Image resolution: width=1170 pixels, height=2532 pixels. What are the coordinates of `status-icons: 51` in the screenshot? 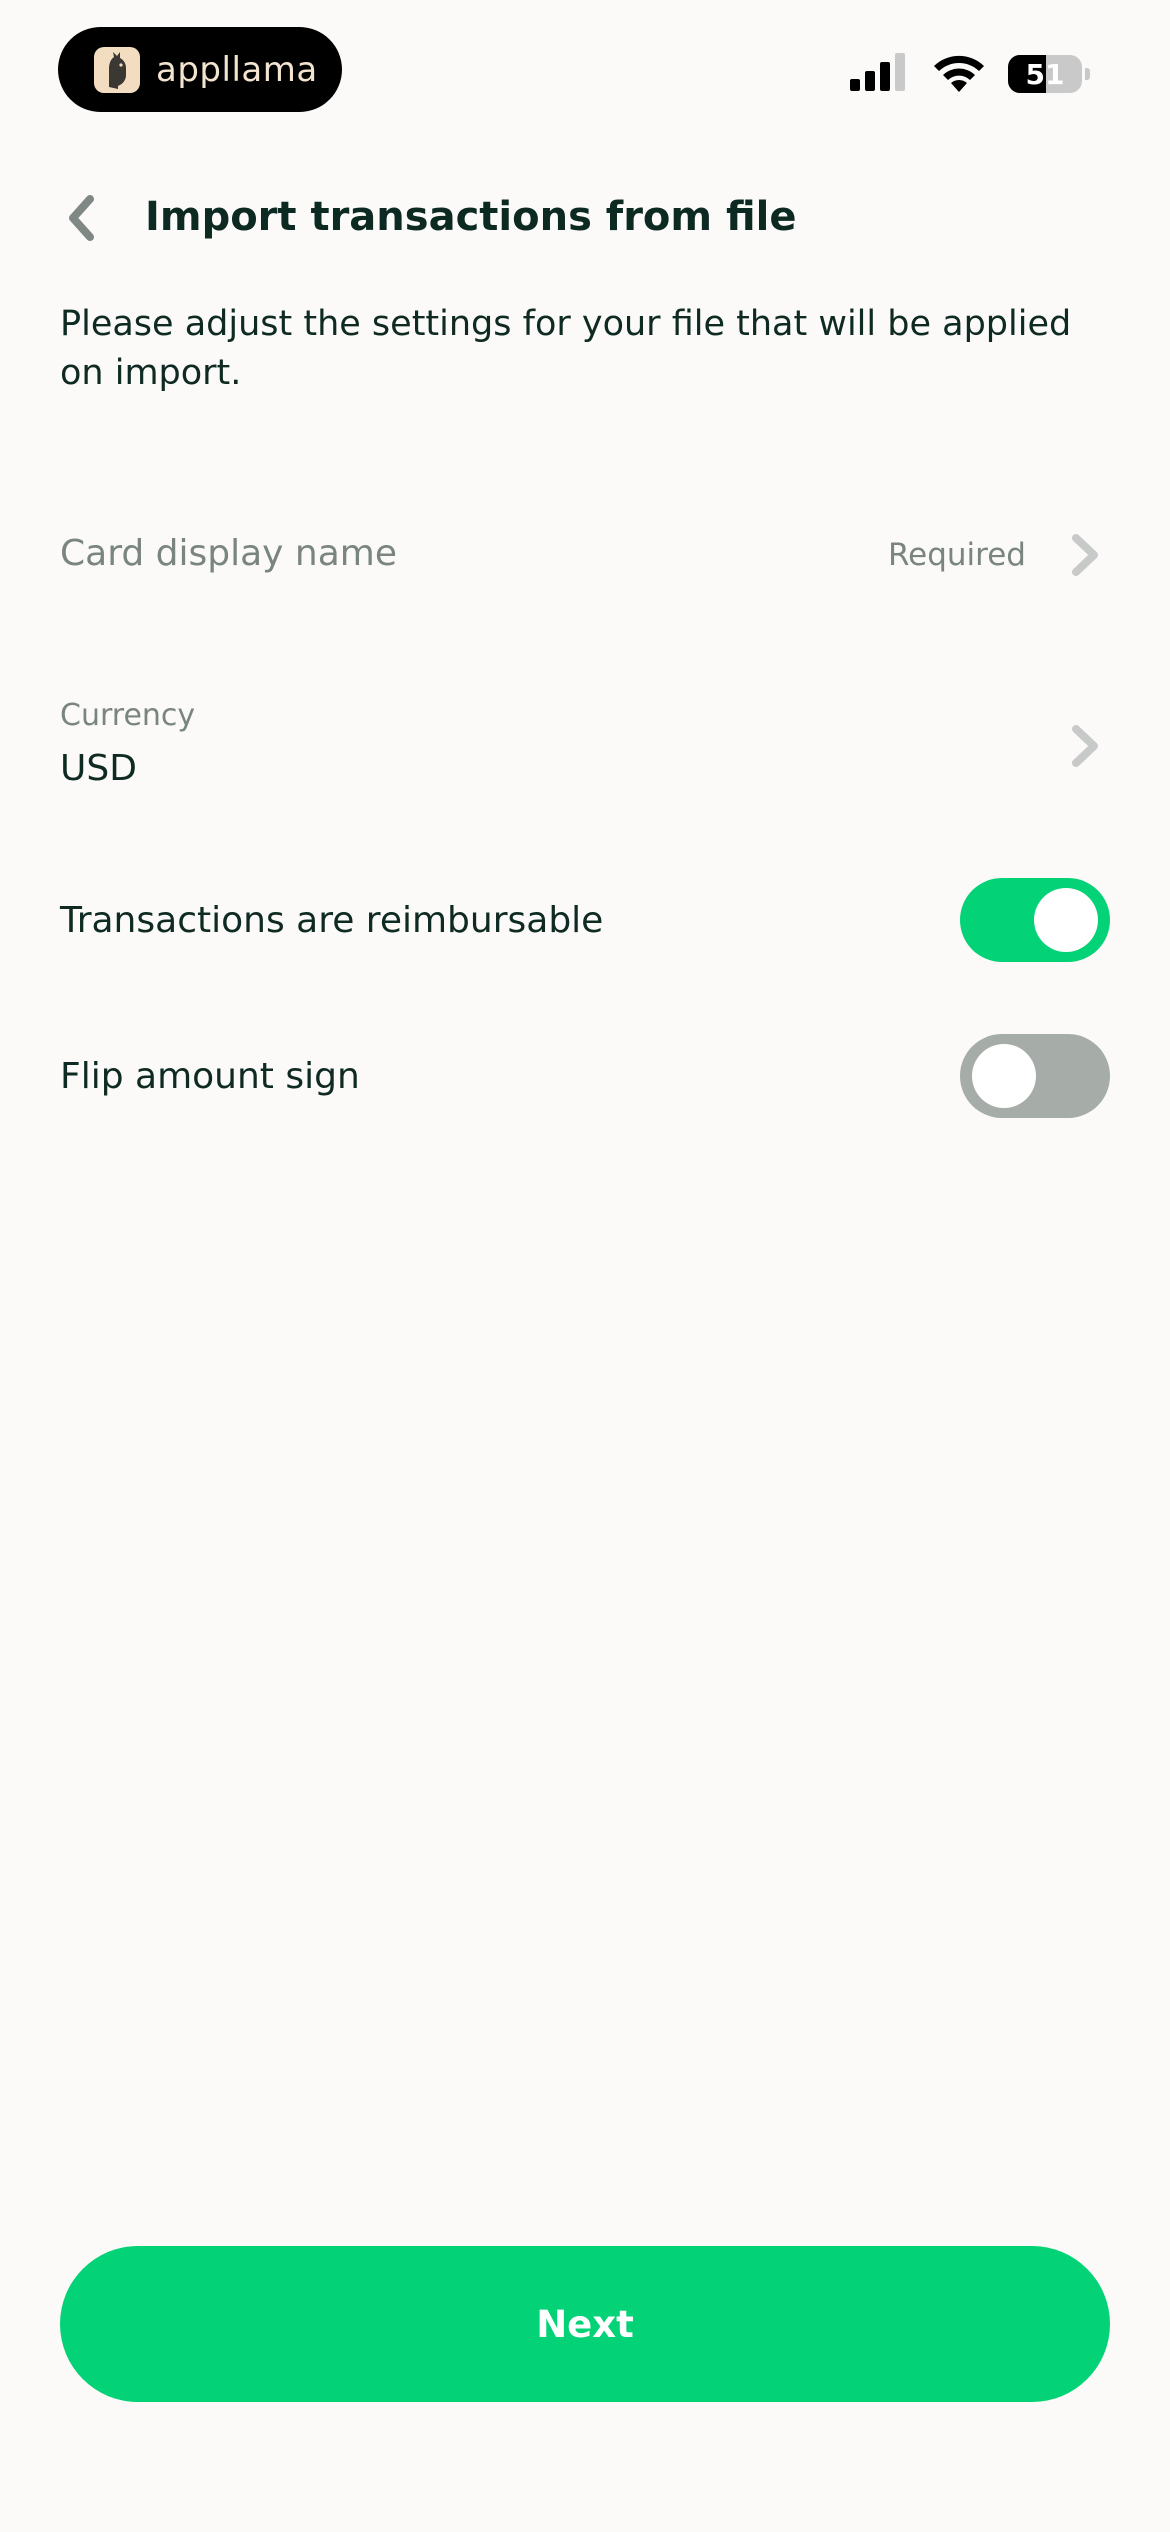 It's located at (970, 74).